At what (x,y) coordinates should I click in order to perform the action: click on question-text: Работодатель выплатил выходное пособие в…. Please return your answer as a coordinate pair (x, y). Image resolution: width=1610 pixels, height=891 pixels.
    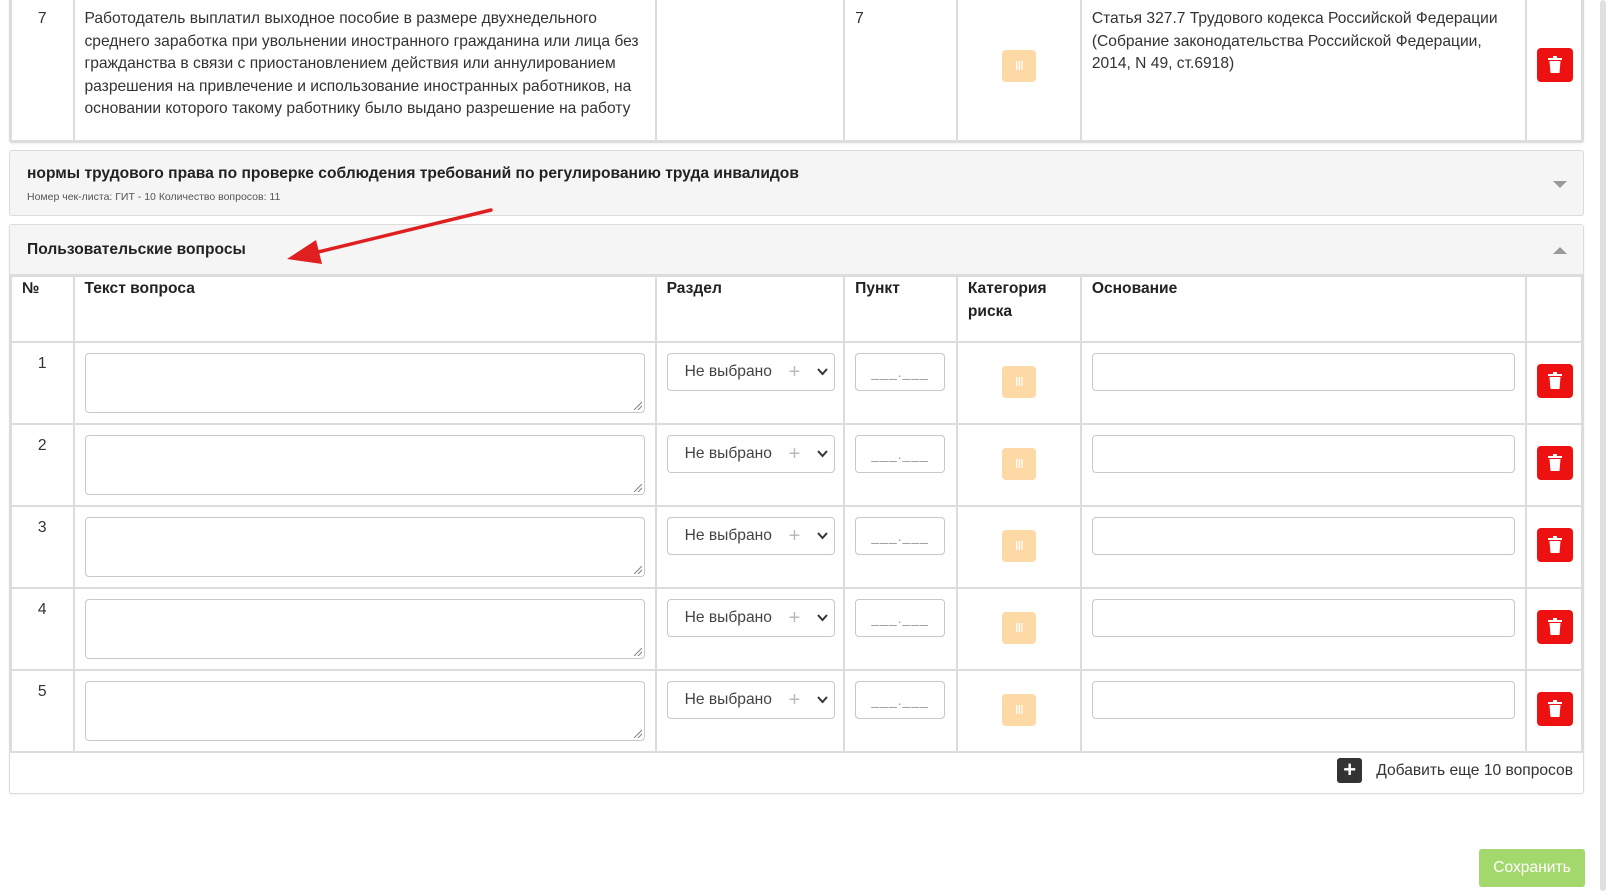
    Looking at the image, I should click on (364, 71).